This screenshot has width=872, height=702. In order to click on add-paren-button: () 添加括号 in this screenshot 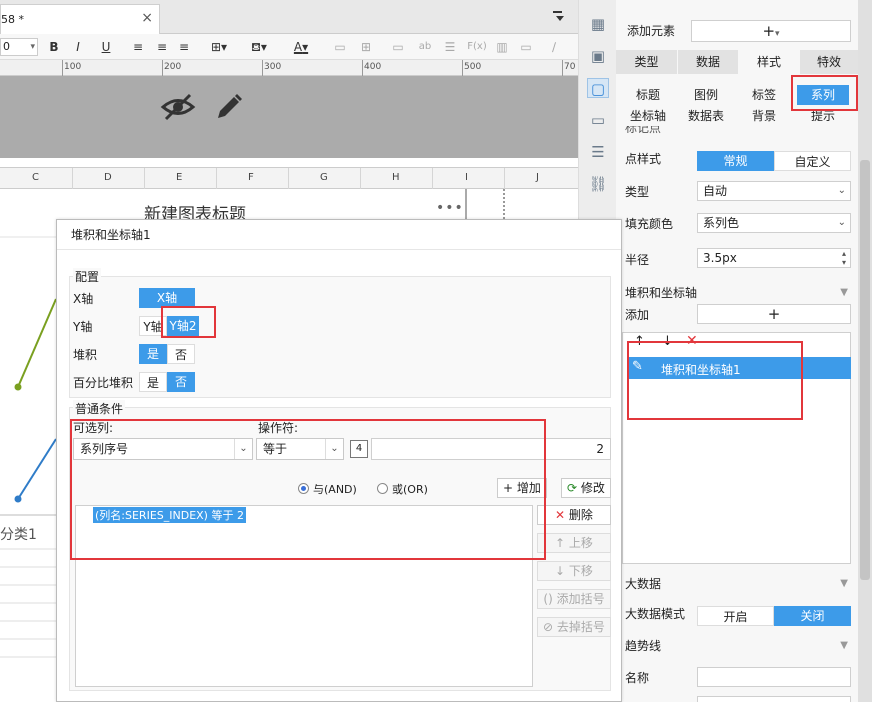, I will do `click(574, 599)`.